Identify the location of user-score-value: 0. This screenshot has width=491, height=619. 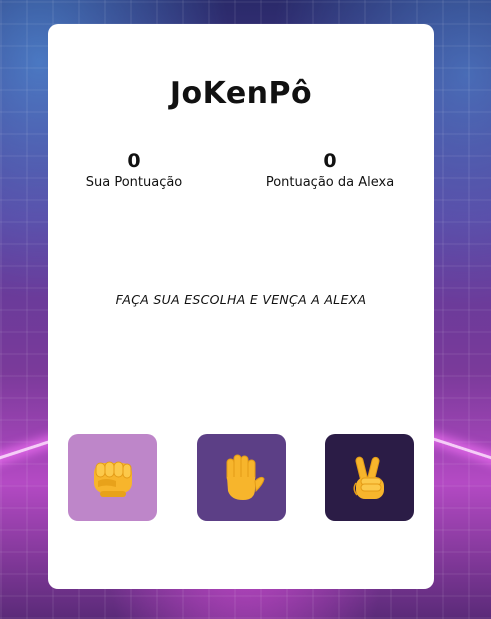
(134, 161).